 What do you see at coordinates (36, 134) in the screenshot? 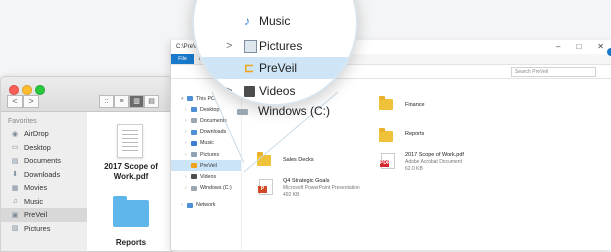
I see `sidebar-item-label: AirDrop` at bounding box center [36, 134].